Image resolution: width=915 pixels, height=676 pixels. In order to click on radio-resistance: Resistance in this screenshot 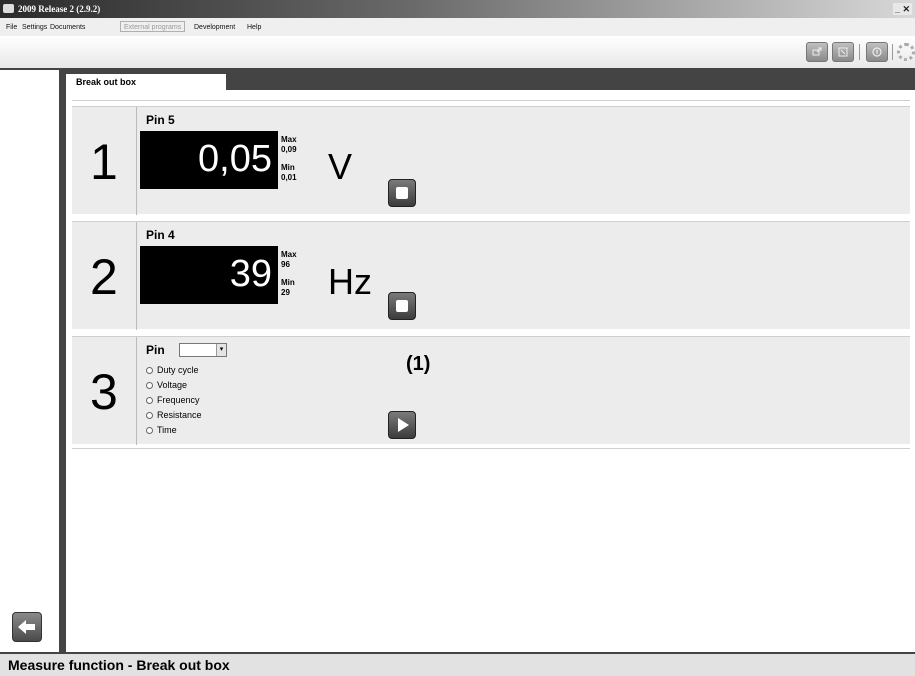, I will do `click(174, 415)`.